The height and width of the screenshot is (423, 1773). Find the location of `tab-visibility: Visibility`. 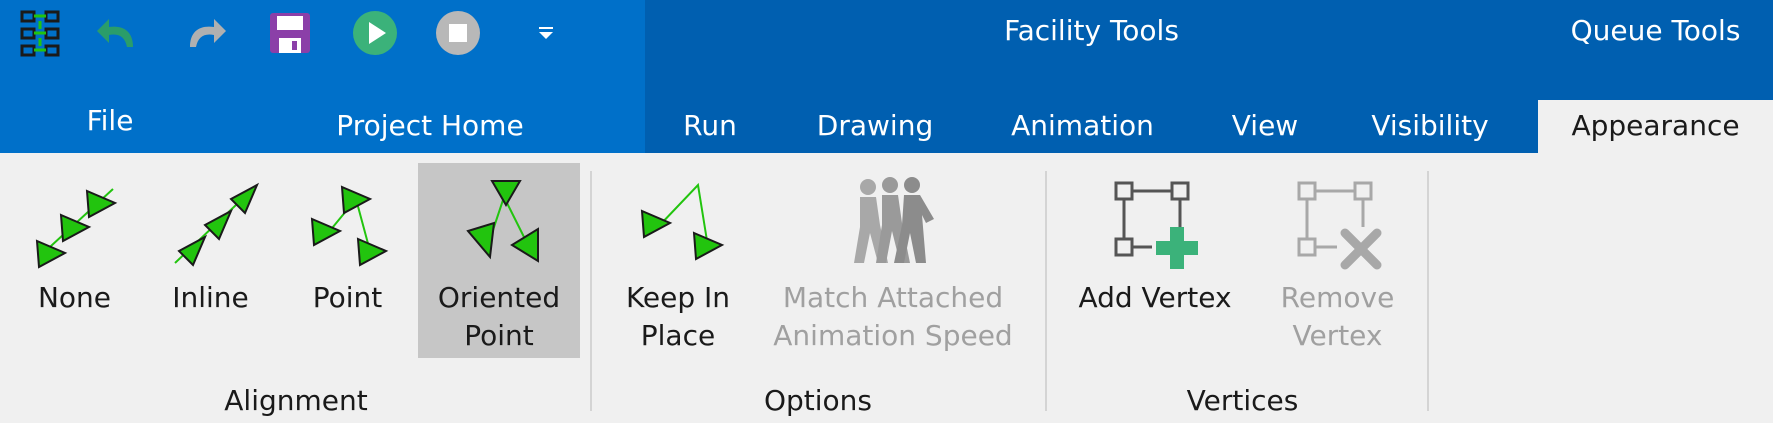

tab-visibility: Visibility is located at coordinates (1430, 126).